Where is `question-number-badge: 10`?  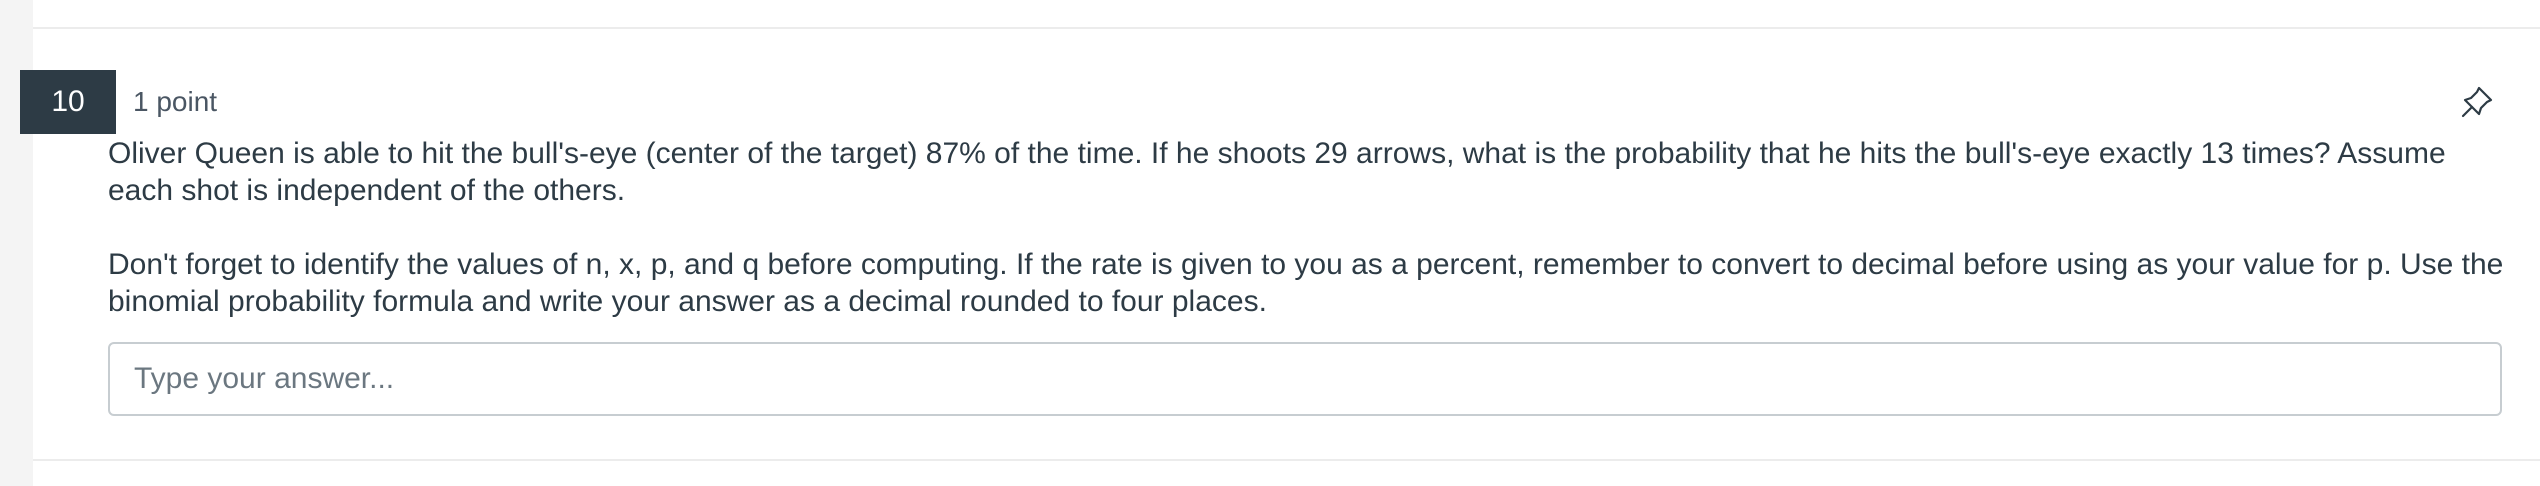 question-number-badge: 10 is located at coordinates (68, 102).